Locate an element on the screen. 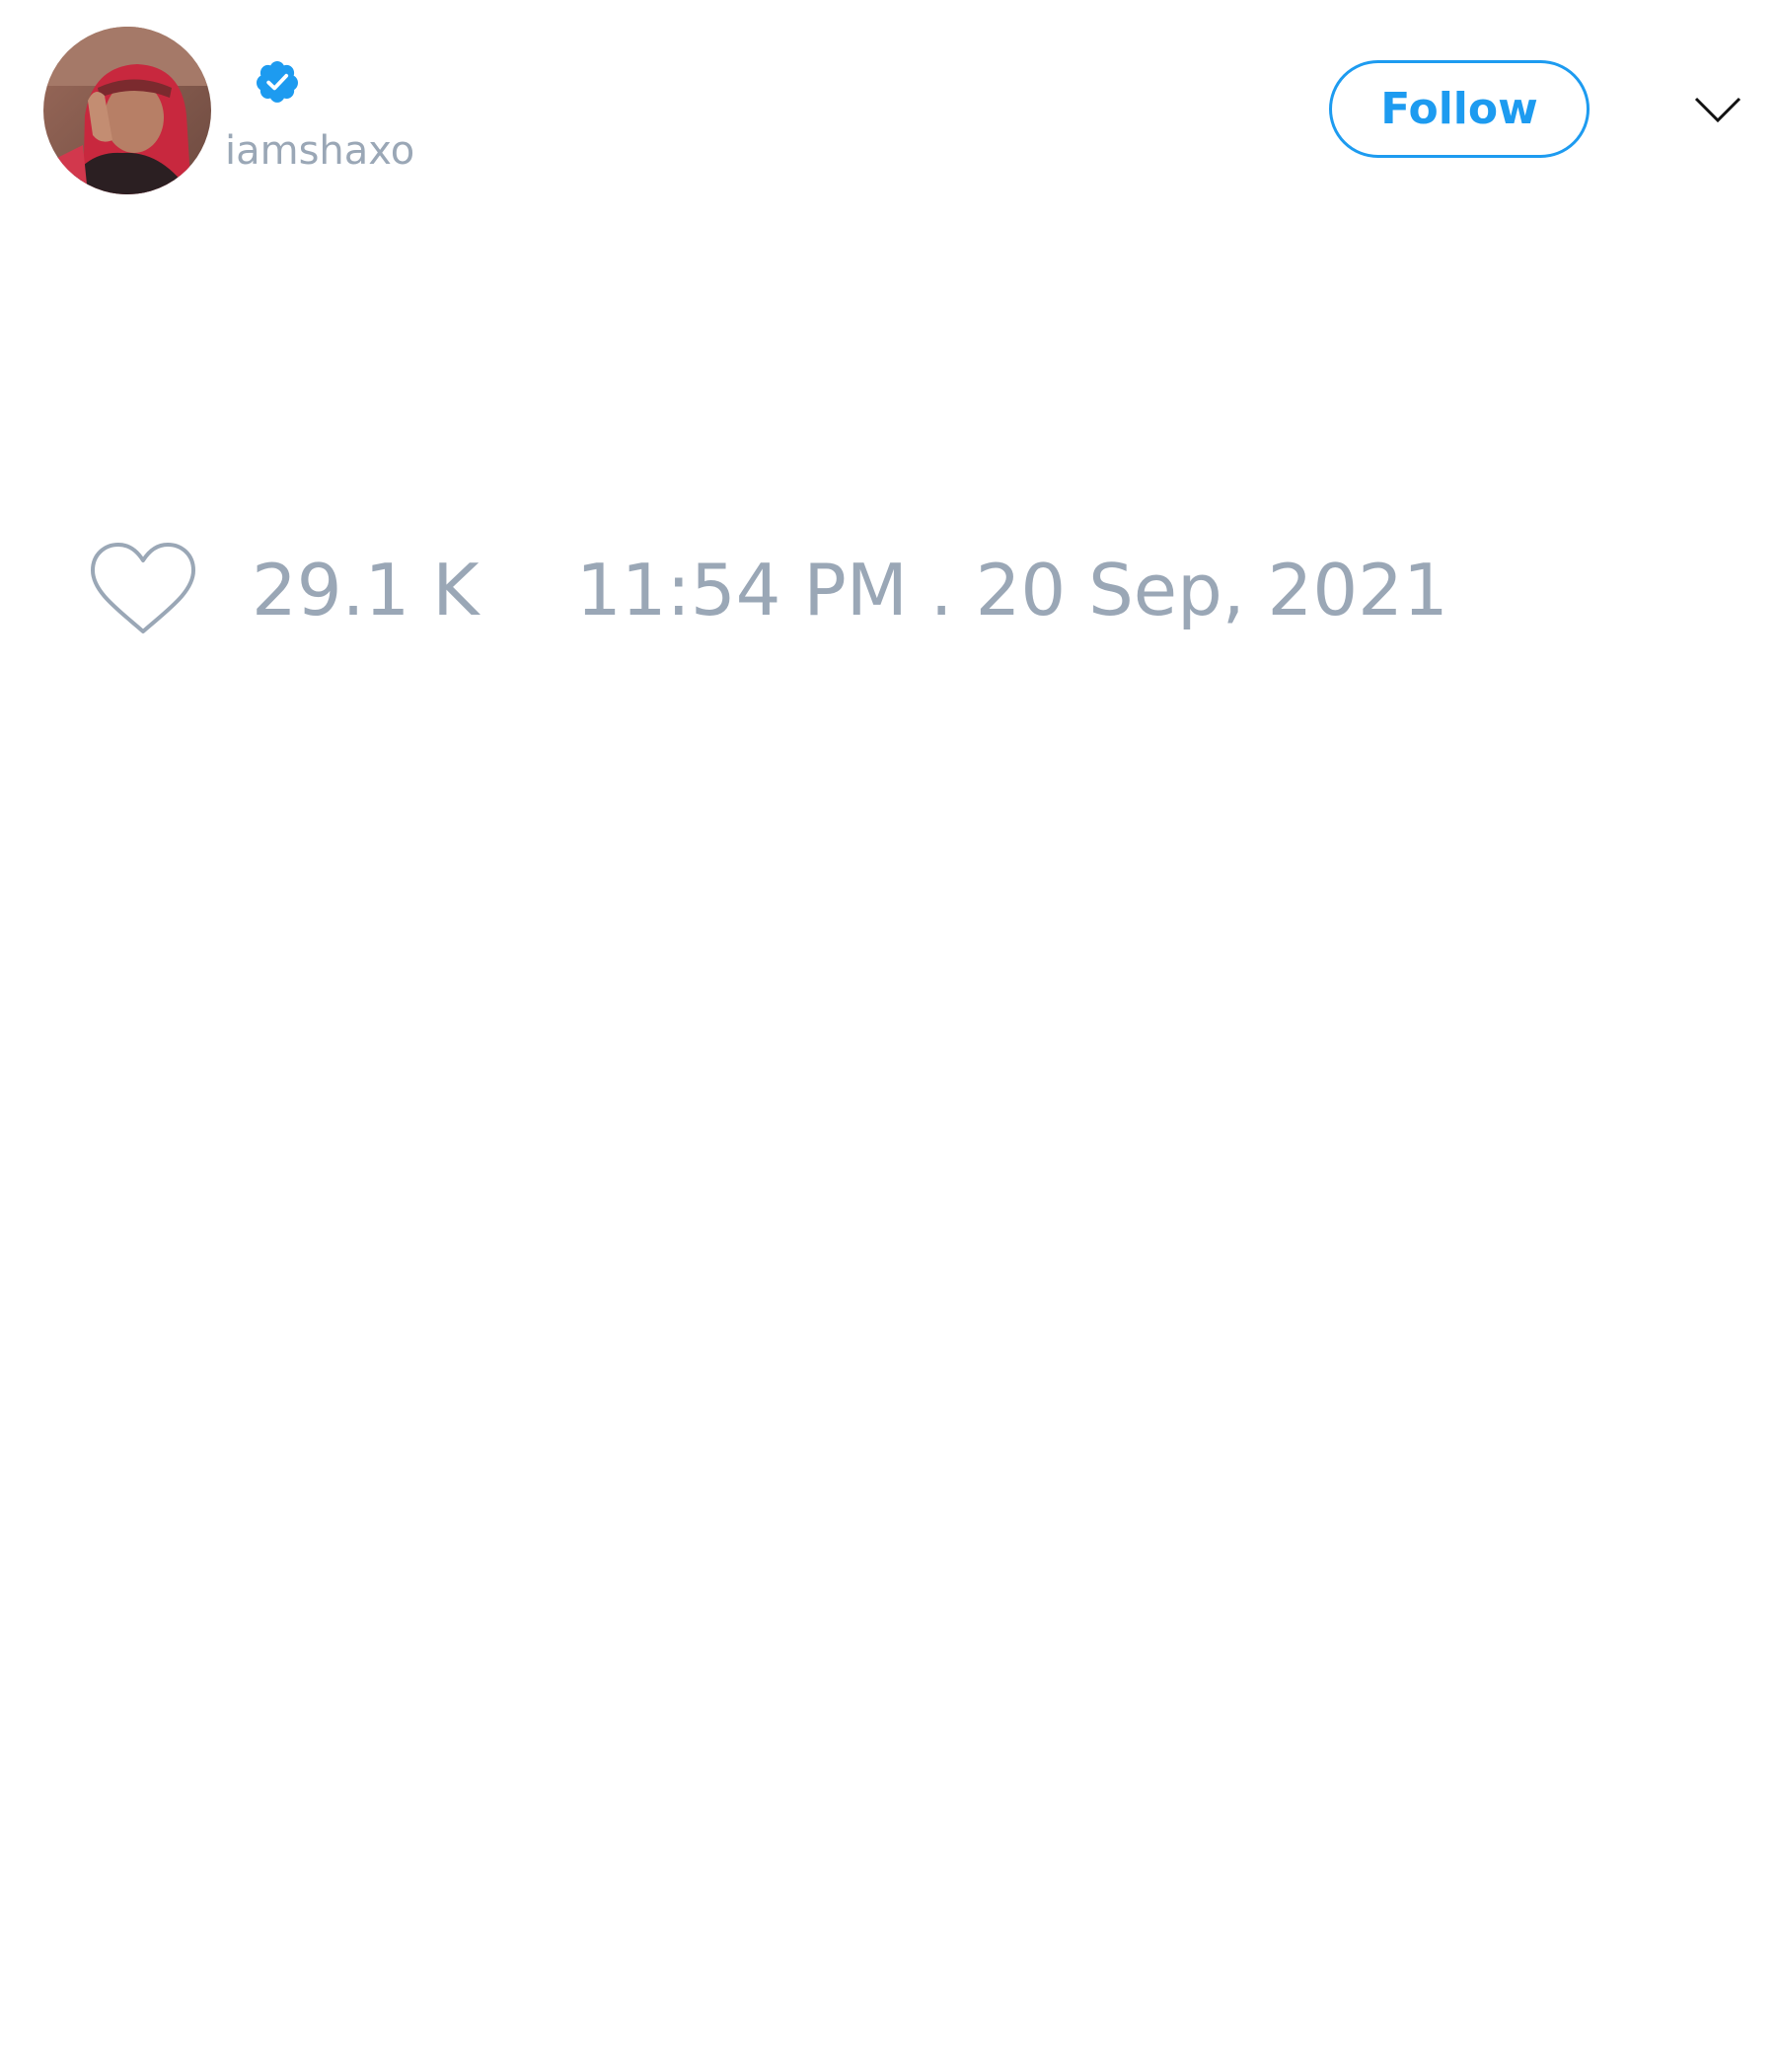 The height and width of the screenshot is (2072, 1776). like-count: 29.1 K is located at coordinates (366, 590).